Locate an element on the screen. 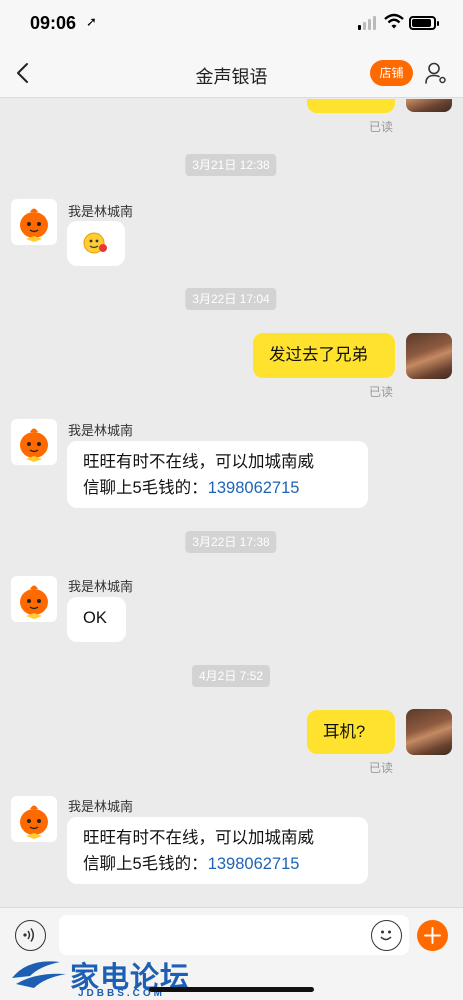  watermark-logo-icon is located at coordinates (39, 974).